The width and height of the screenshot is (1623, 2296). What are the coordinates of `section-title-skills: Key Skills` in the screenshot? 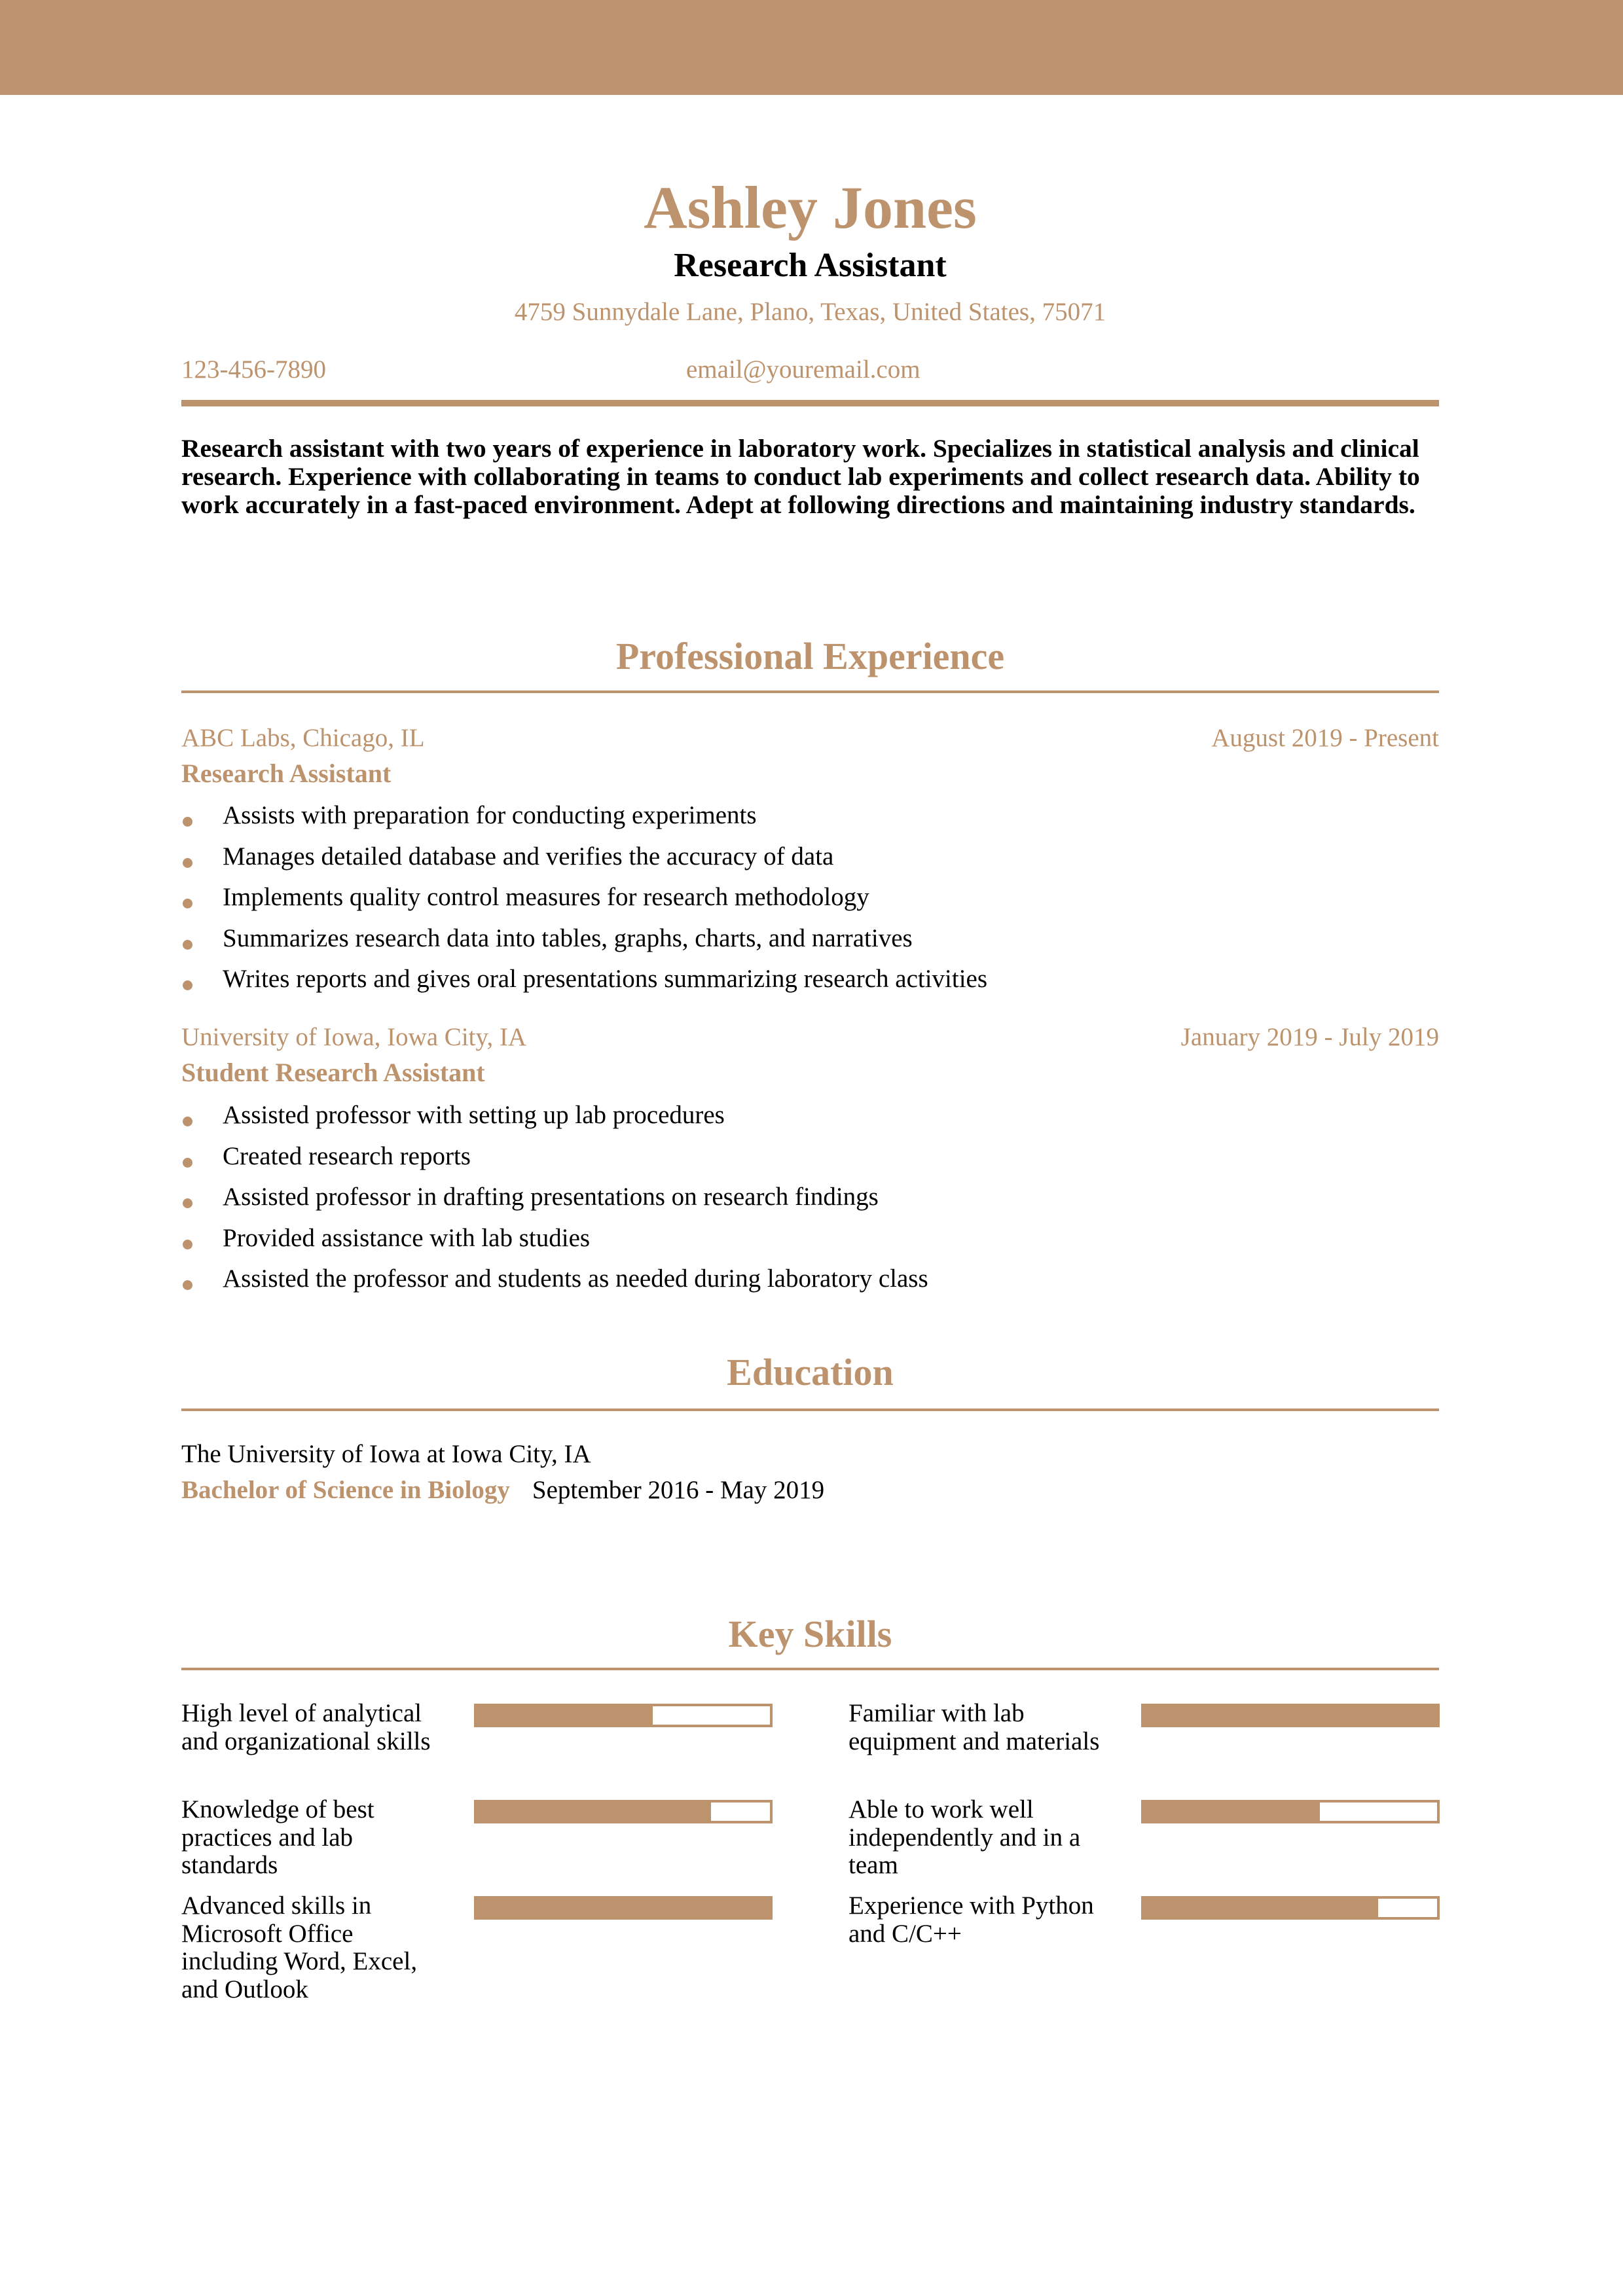 It's located at (810, 1634).